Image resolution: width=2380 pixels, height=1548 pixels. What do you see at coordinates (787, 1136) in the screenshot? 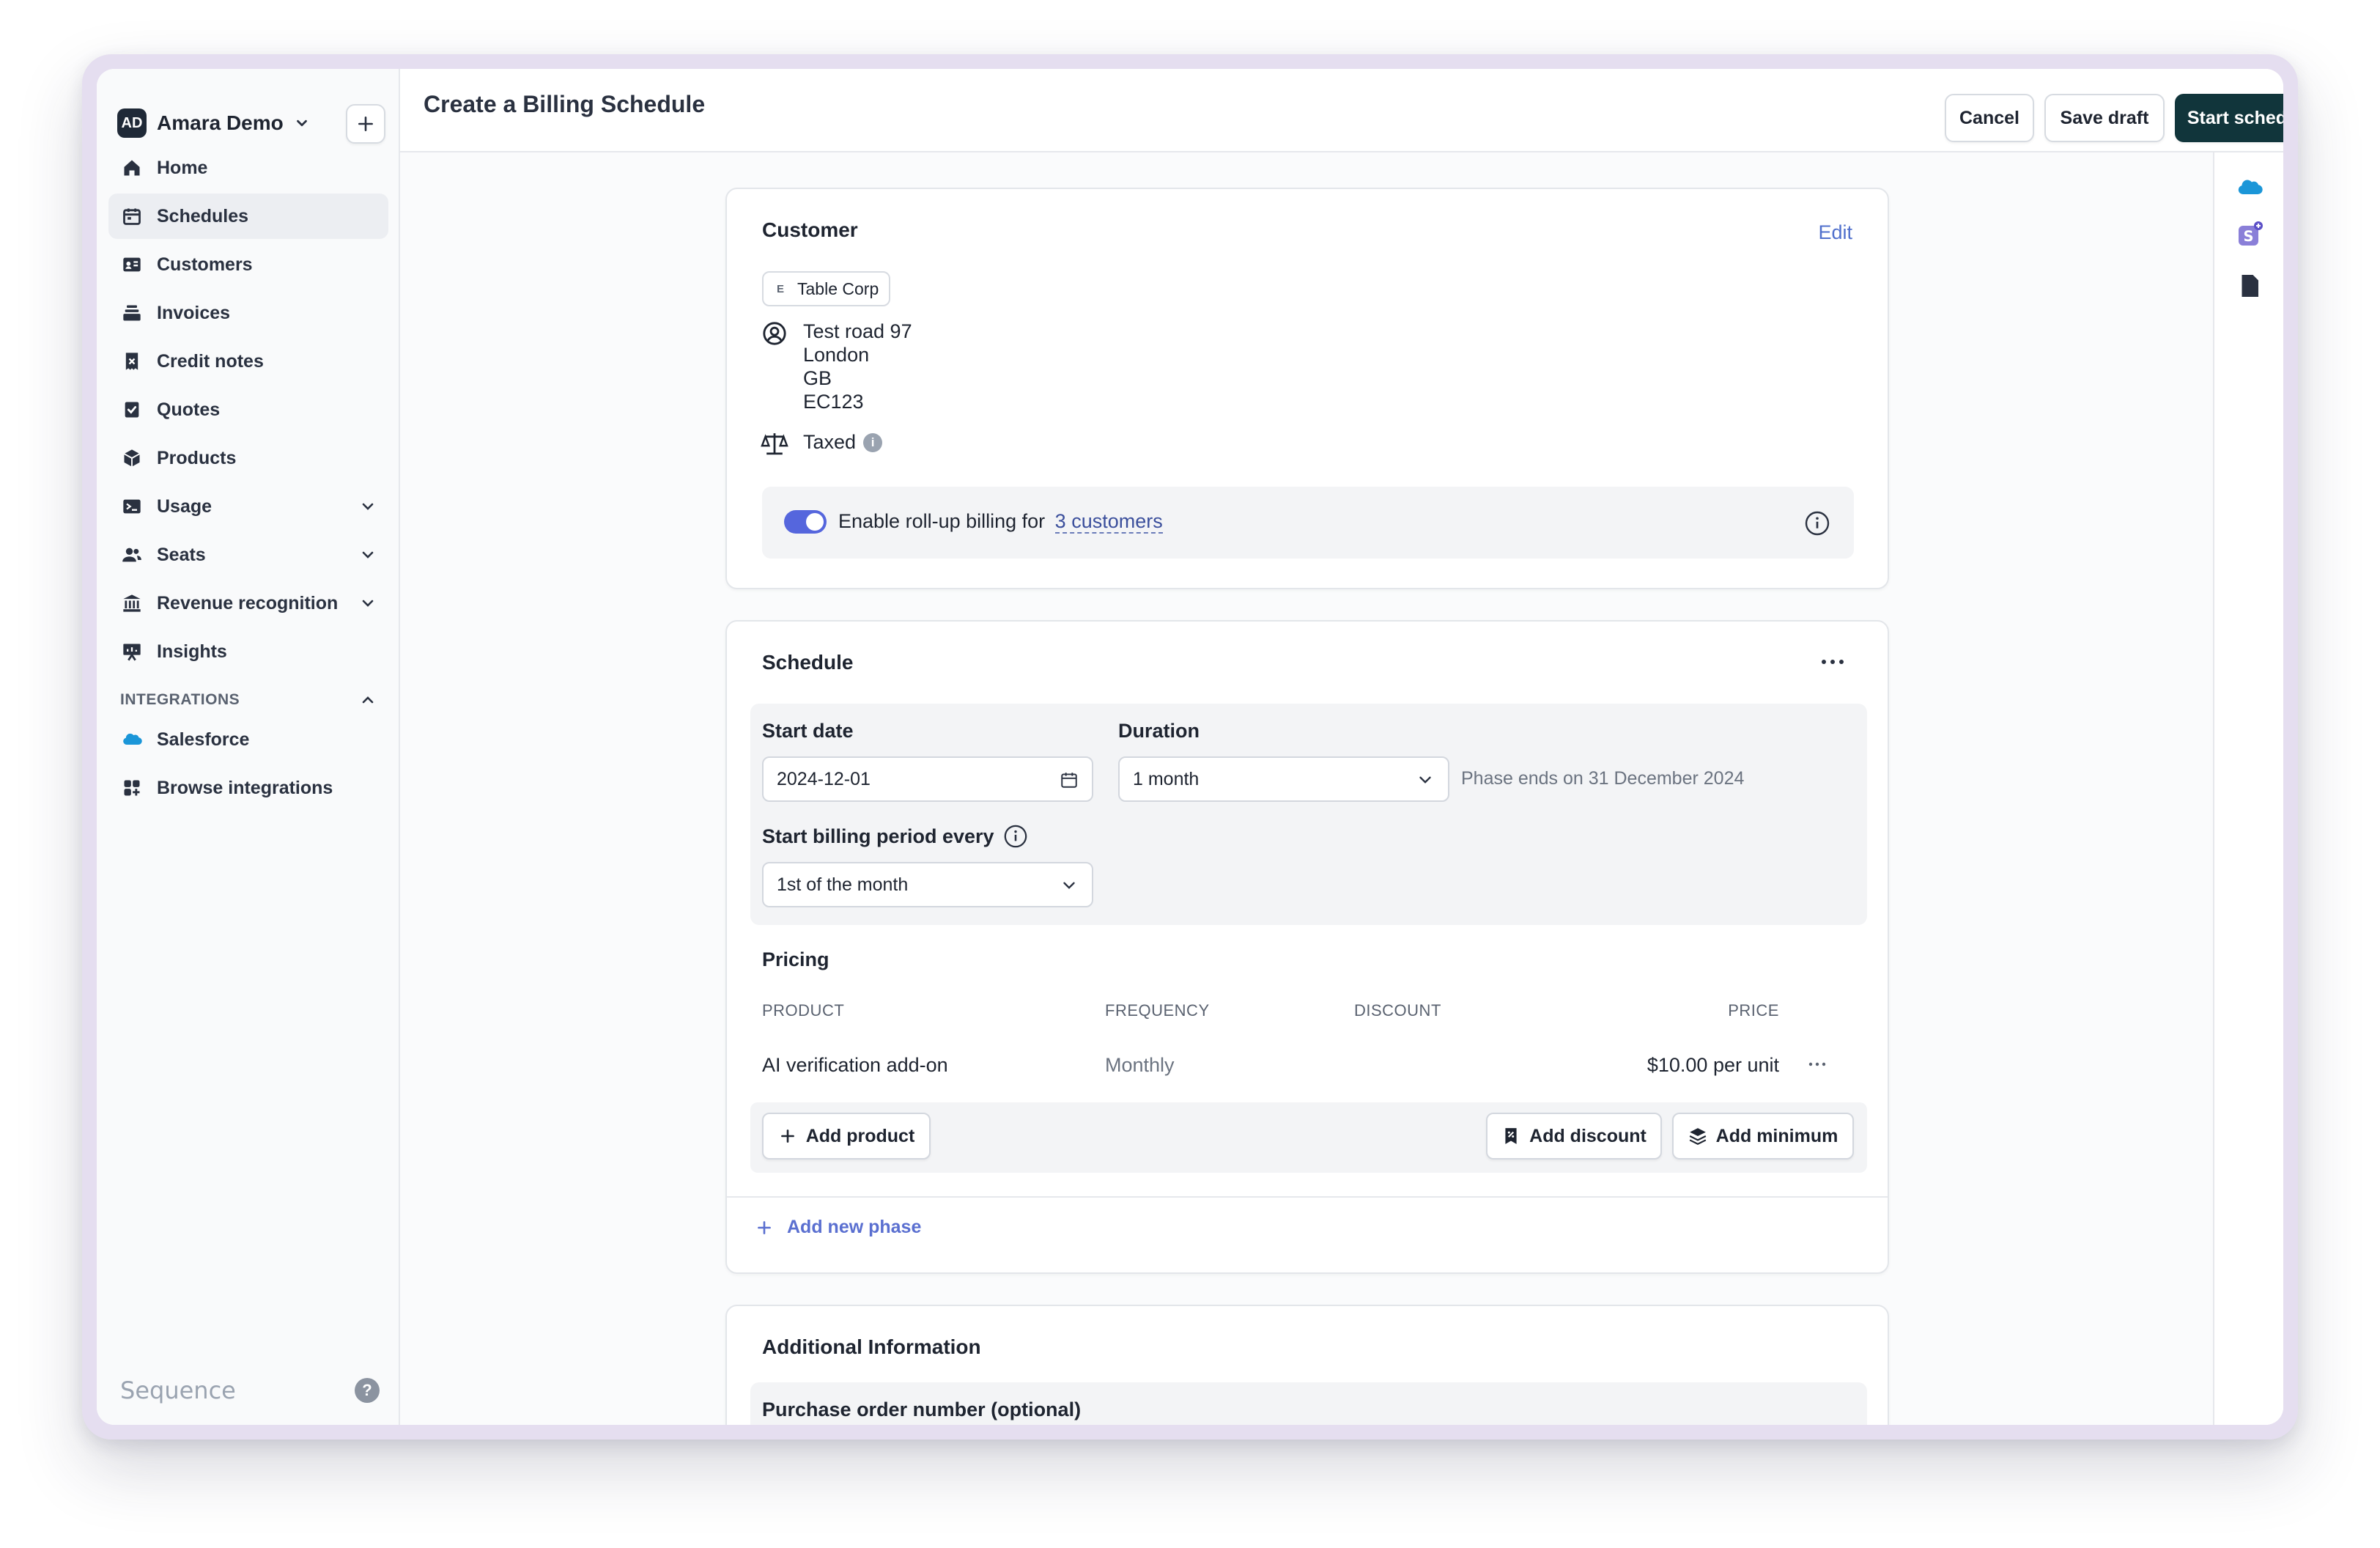
I see `plus-icon` at bounding box center [787, 1136].